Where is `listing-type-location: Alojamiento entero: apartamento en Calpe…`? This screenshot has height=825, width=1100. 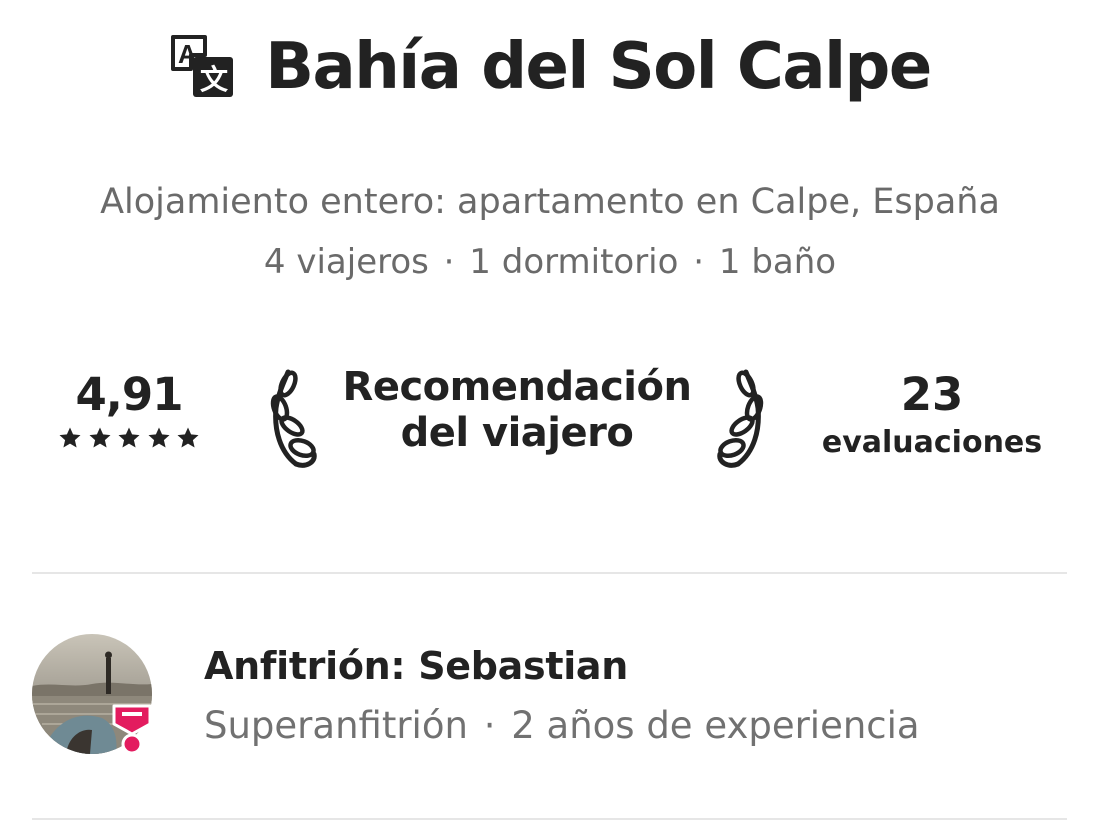 listing-type-location: Alojamiento entero: apartamento en Calpe… is located at coordinates (550, 202).